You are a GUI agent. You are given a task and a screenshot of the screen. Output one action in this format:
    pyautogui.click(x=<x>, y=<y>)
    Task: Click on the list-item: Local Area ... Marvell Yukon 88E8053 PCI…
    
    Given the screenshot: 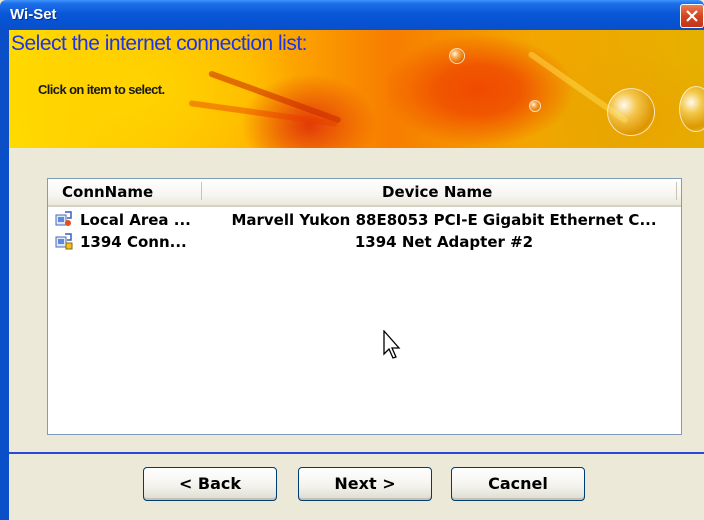 What is the action you would take?
    pyautogui.click(x=364, y=220)
    